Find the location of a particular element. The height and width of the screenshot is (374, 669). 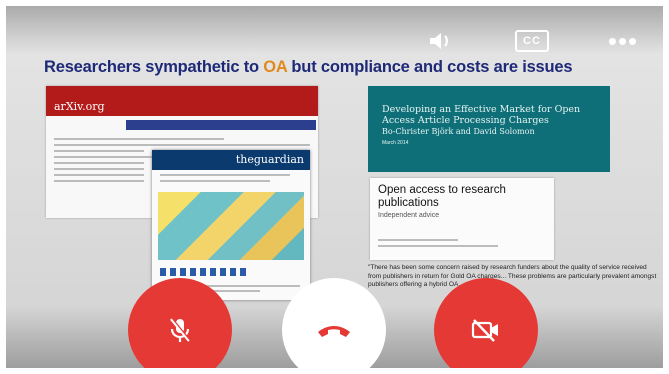

arxiv-logo: arXiv.org is located at coordinates (79, 106).